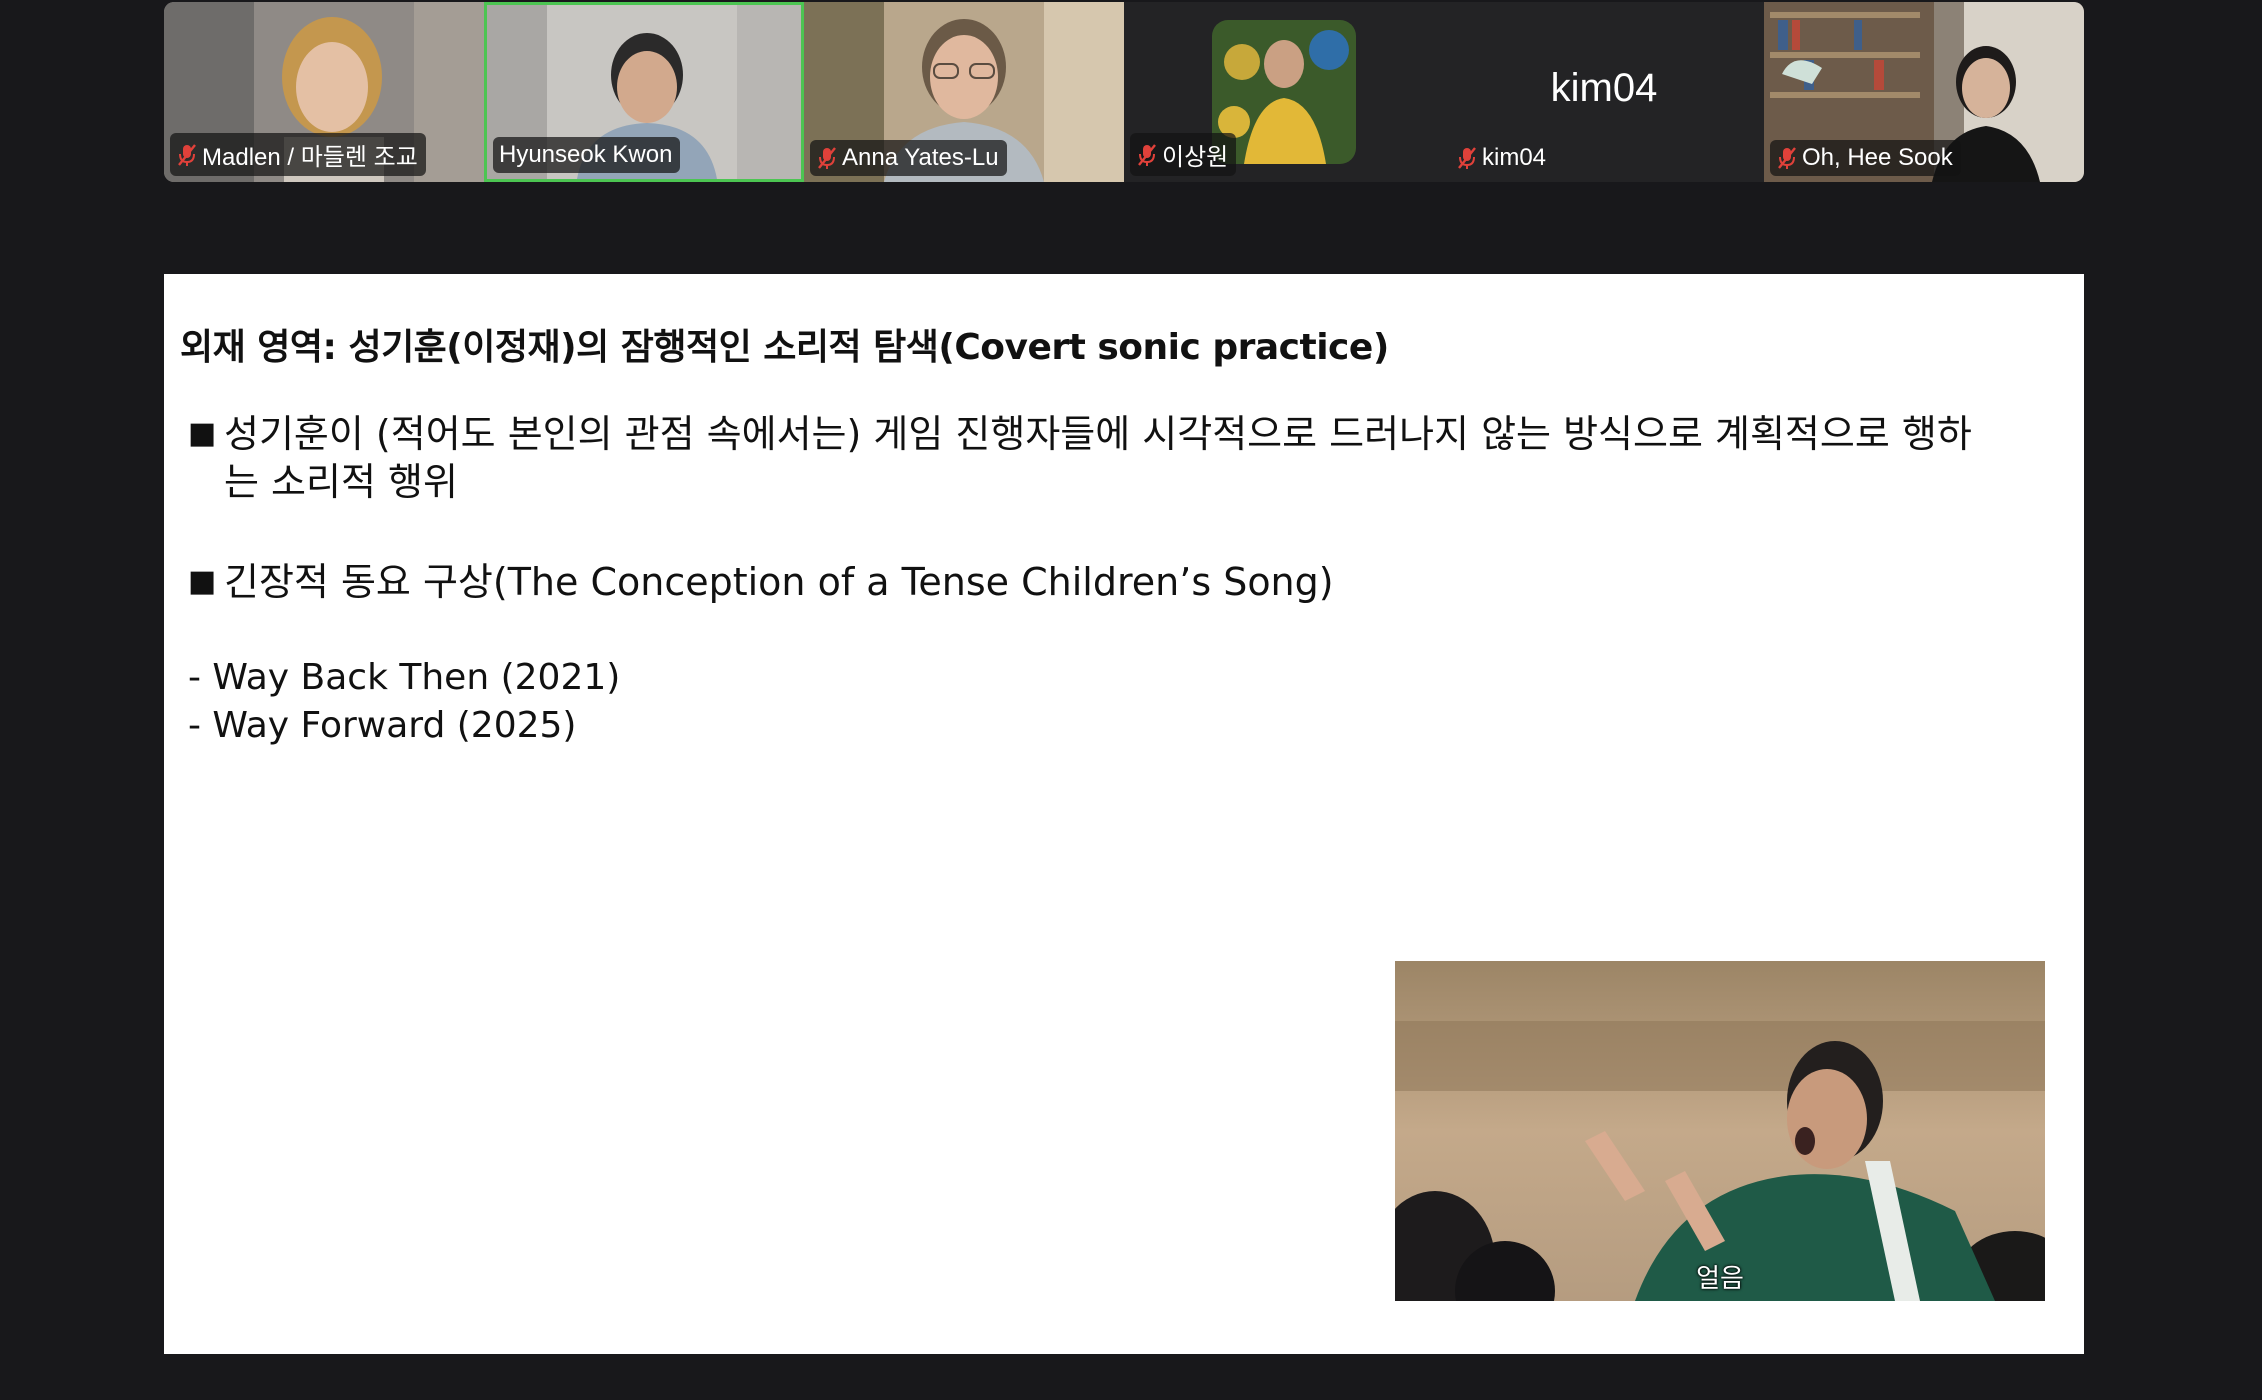  Describe the element at coordinates (1604, 88) in the screenshot. I see `video-off-name: kim04` at that location.